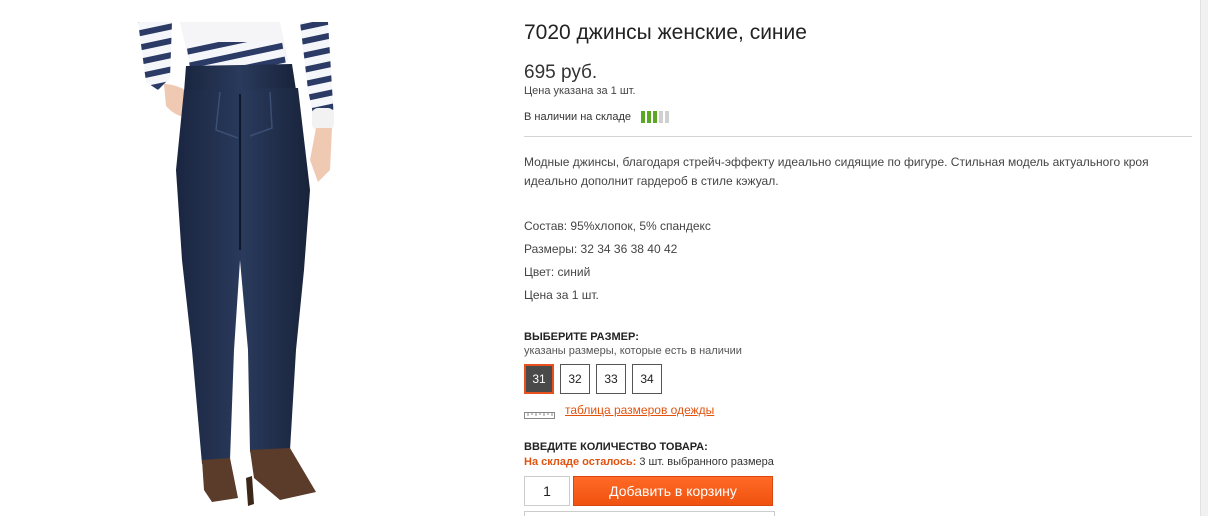 This screenshot has height=516, width=1208. Describe the element at coordinates (539, 412) in the screenshot. I see `ruler-icon` at that location.